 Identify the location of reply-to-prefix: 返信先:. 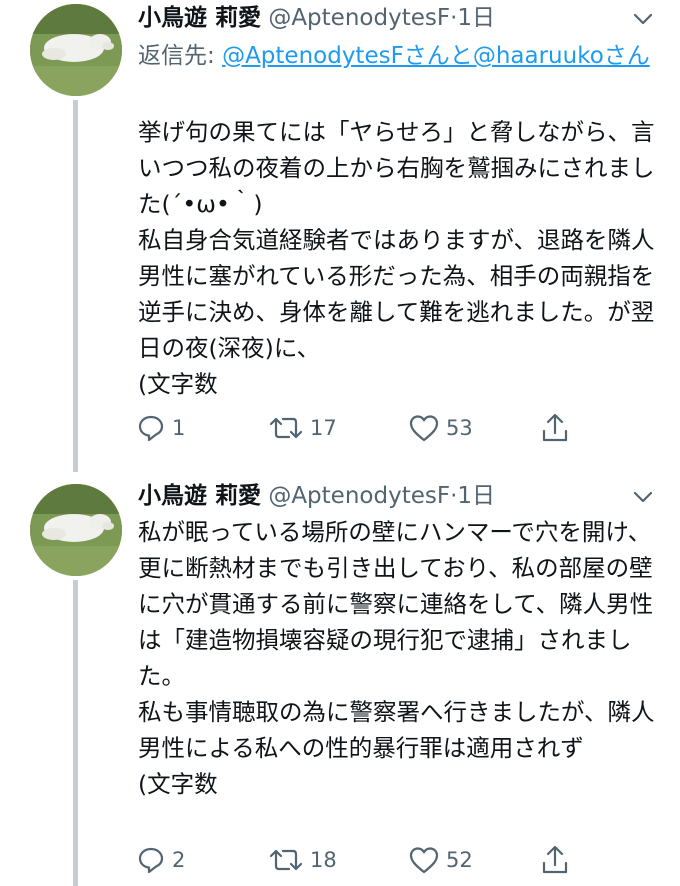
(180, 56).